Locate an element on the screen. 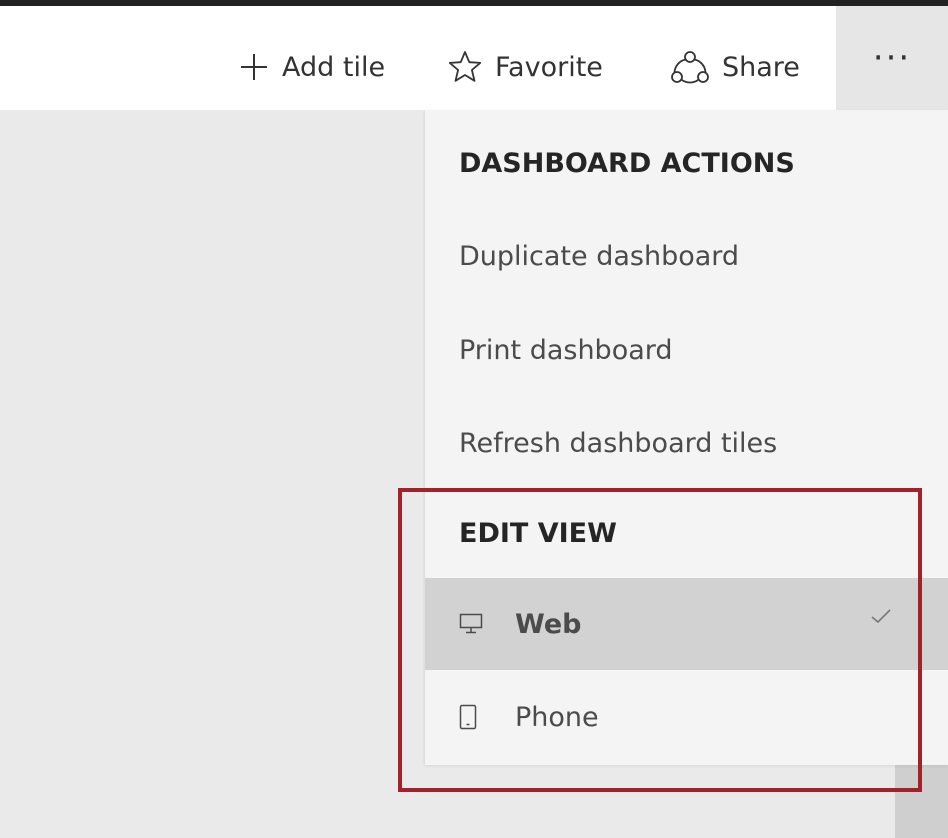 Image resolution: width=948 pixels, height=838 pixels. menu-item-label: Refresh dashboard tiles is located at coordinates (618, 443).